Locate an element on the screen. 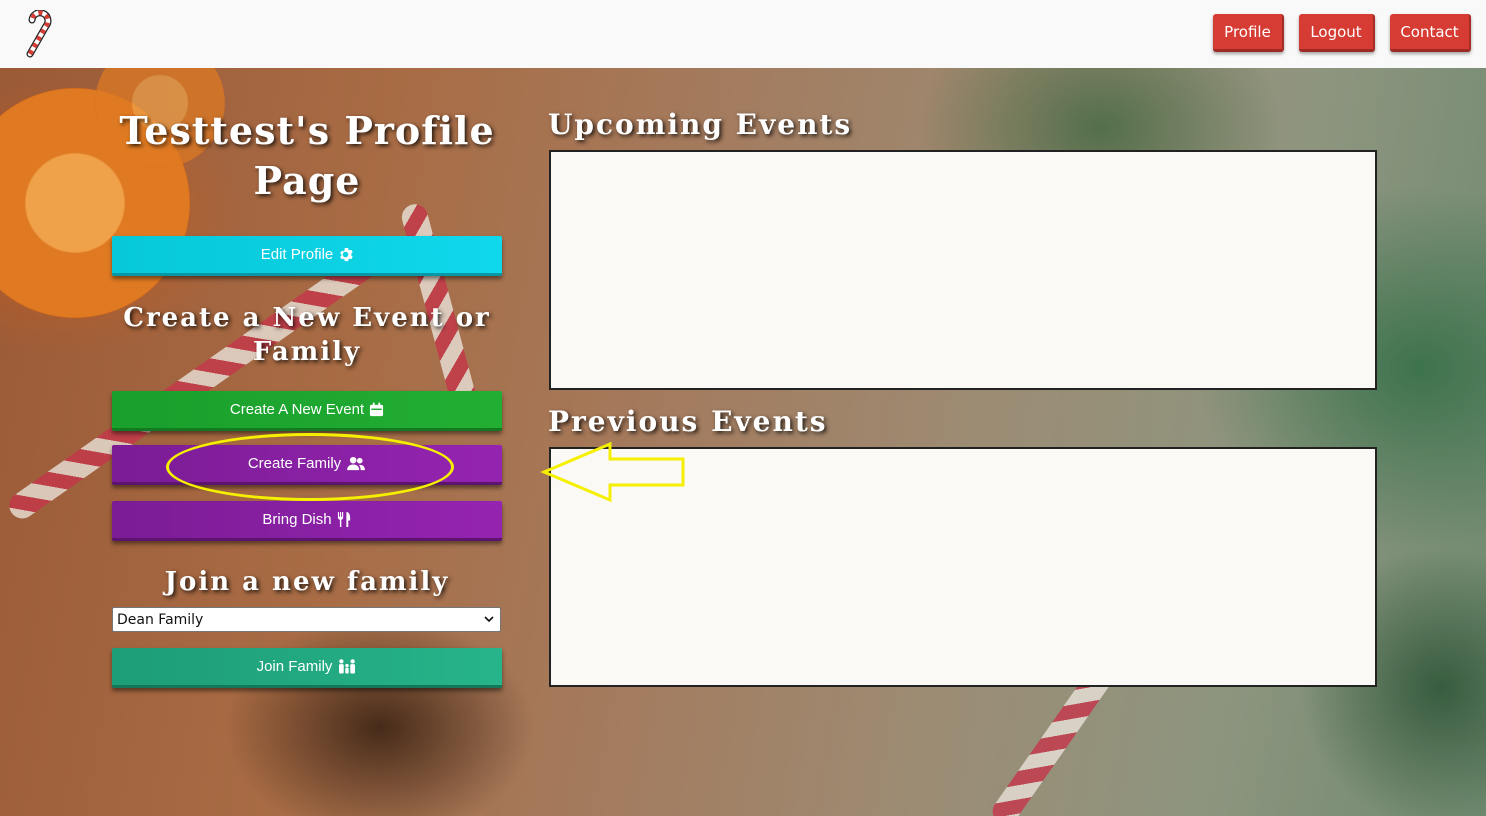 Image resolution: width=1486 pixels, height=816 pixels. upcoming-events-heading: Upcoming Events is located at coordinates (700, 124).